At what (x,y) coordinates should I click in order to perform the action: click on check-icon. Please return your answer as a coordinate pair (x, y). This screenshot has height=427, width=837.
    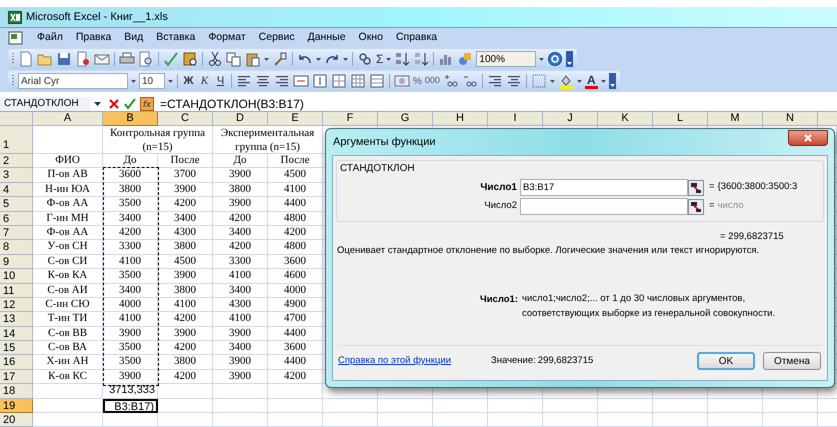
    Looking at the image, I should click on (130, 104).